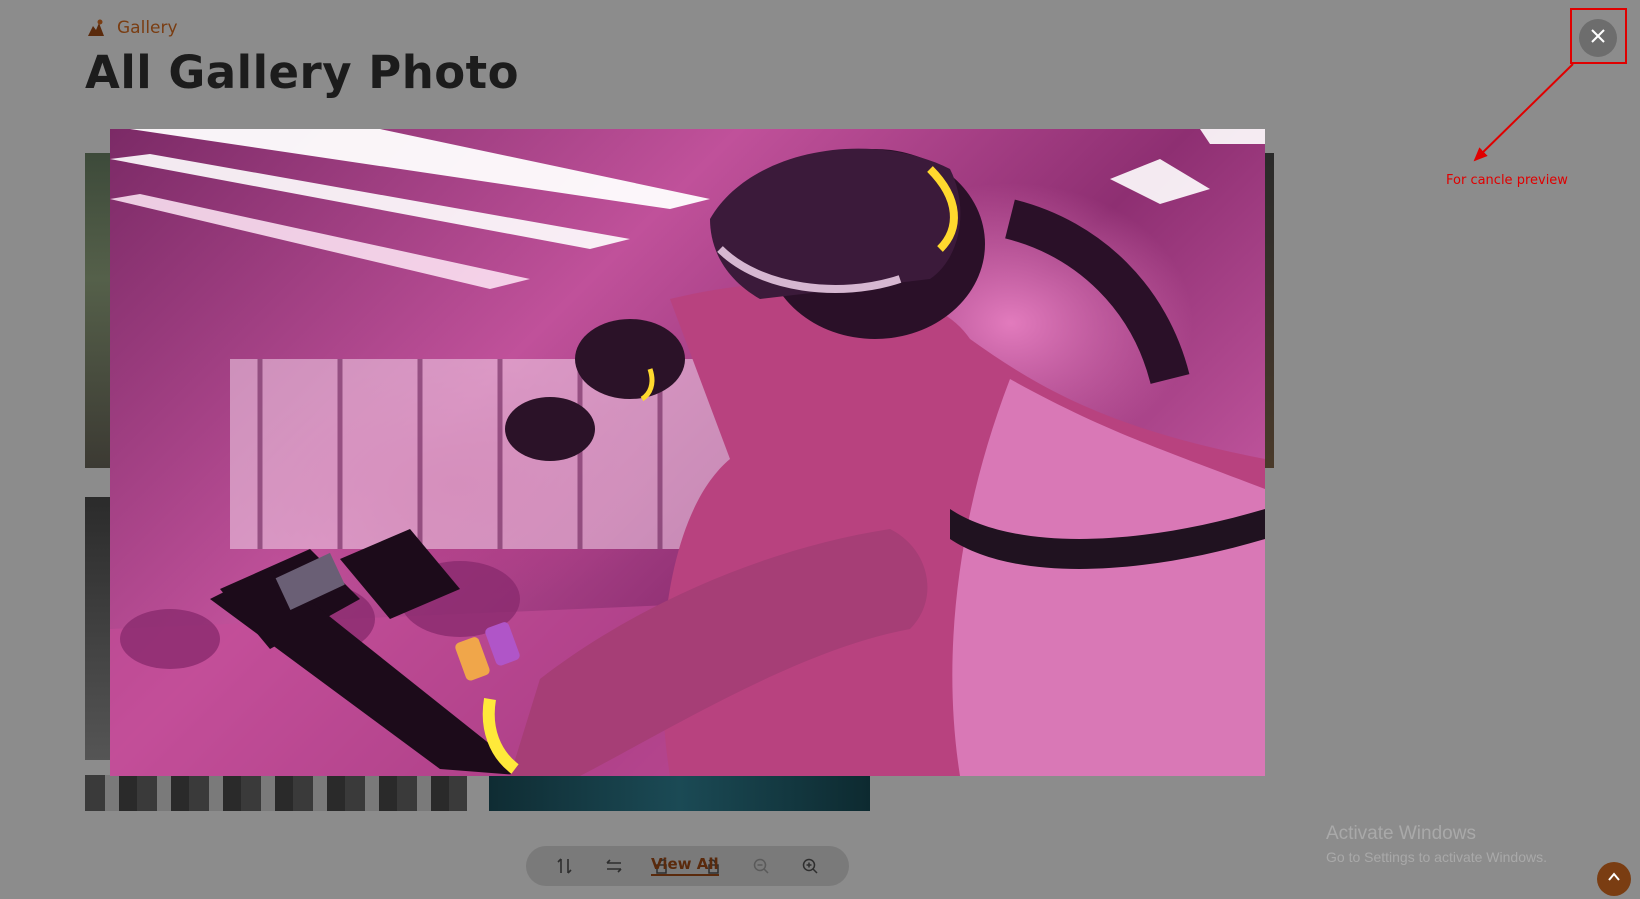 This screenshot has width=1640, height=899. What do you see at coordinates (1598, 36) in the screenshot?
I see `annotation-highlight-box` at bounding box center [1598, 36].